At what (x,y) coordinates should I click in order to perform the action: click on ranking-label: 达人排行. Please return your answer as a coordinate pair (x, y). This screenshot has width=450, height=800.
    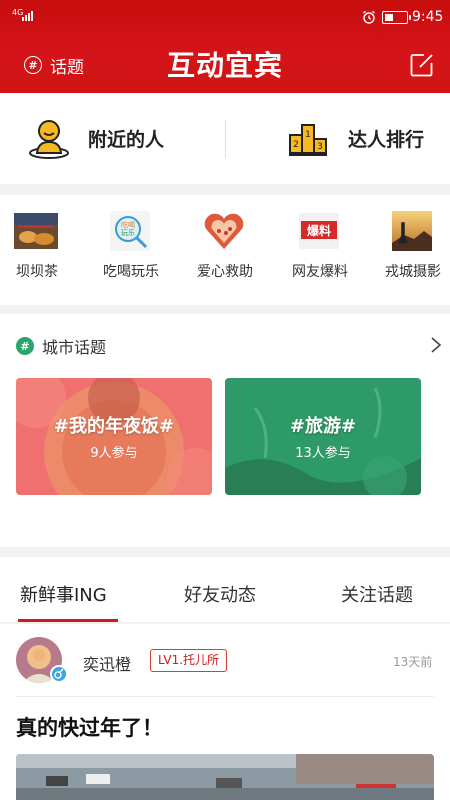
    Looking at the image, I should click on (386, 140).